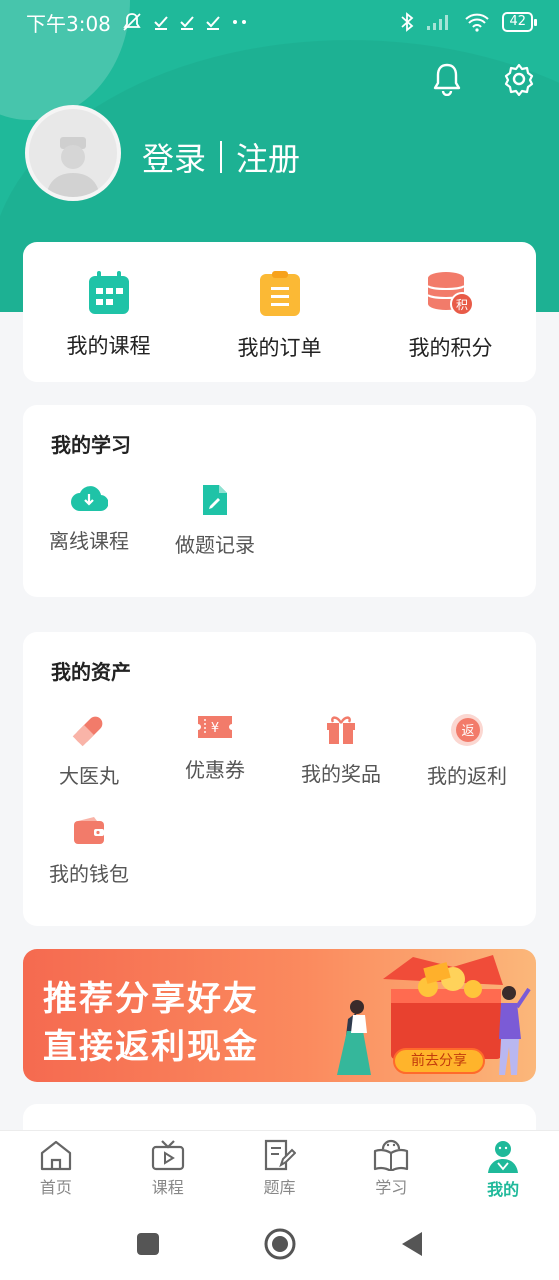 This screenshot has height=1280, width=559. Describe the element at coordinates (341, 774) in the screenshot. I see `asset-item-label: 我的奖品` at that location.